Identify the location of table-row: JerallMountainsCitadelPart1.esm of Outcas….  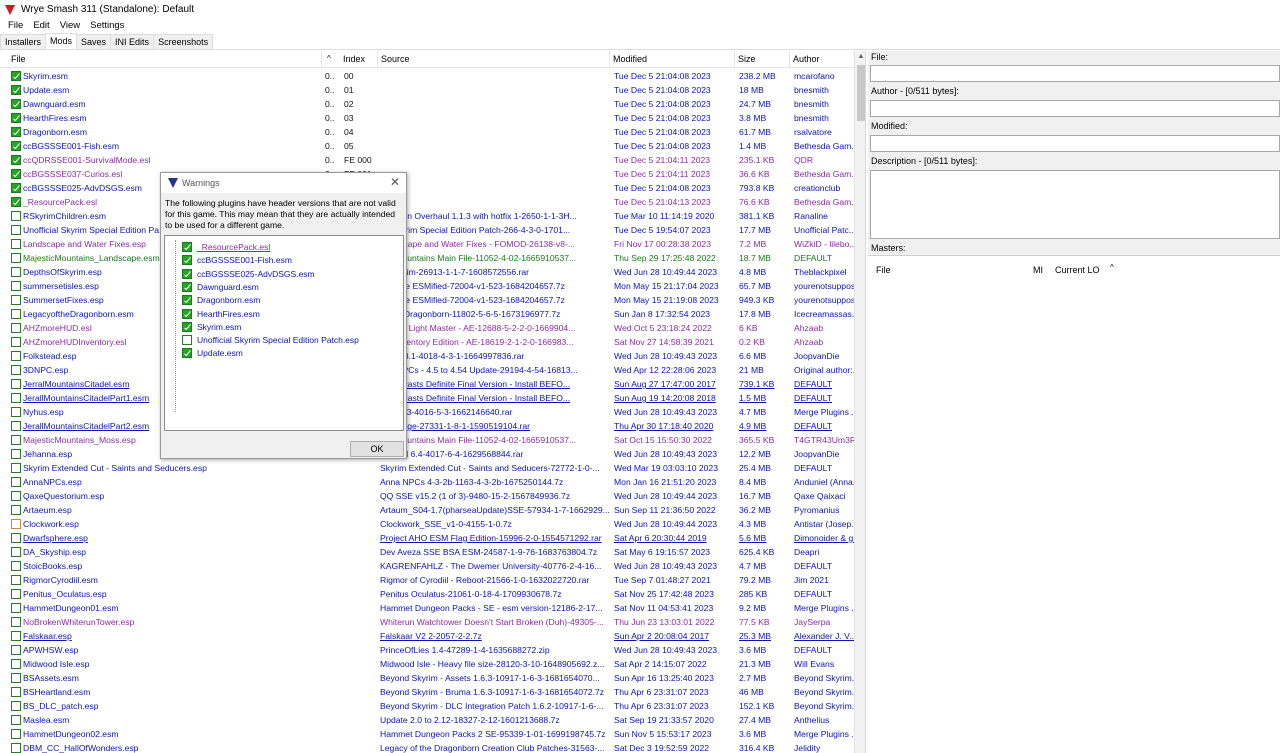
(427, 398).